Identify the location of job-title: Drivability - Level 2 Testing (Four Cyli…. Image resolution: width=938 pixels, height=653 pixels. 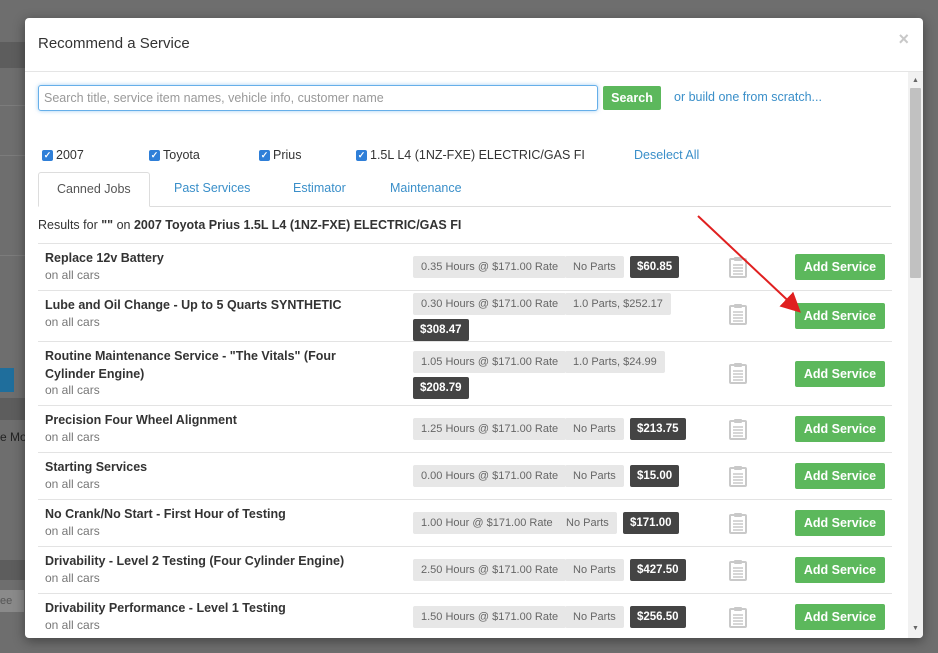
(195, 561).